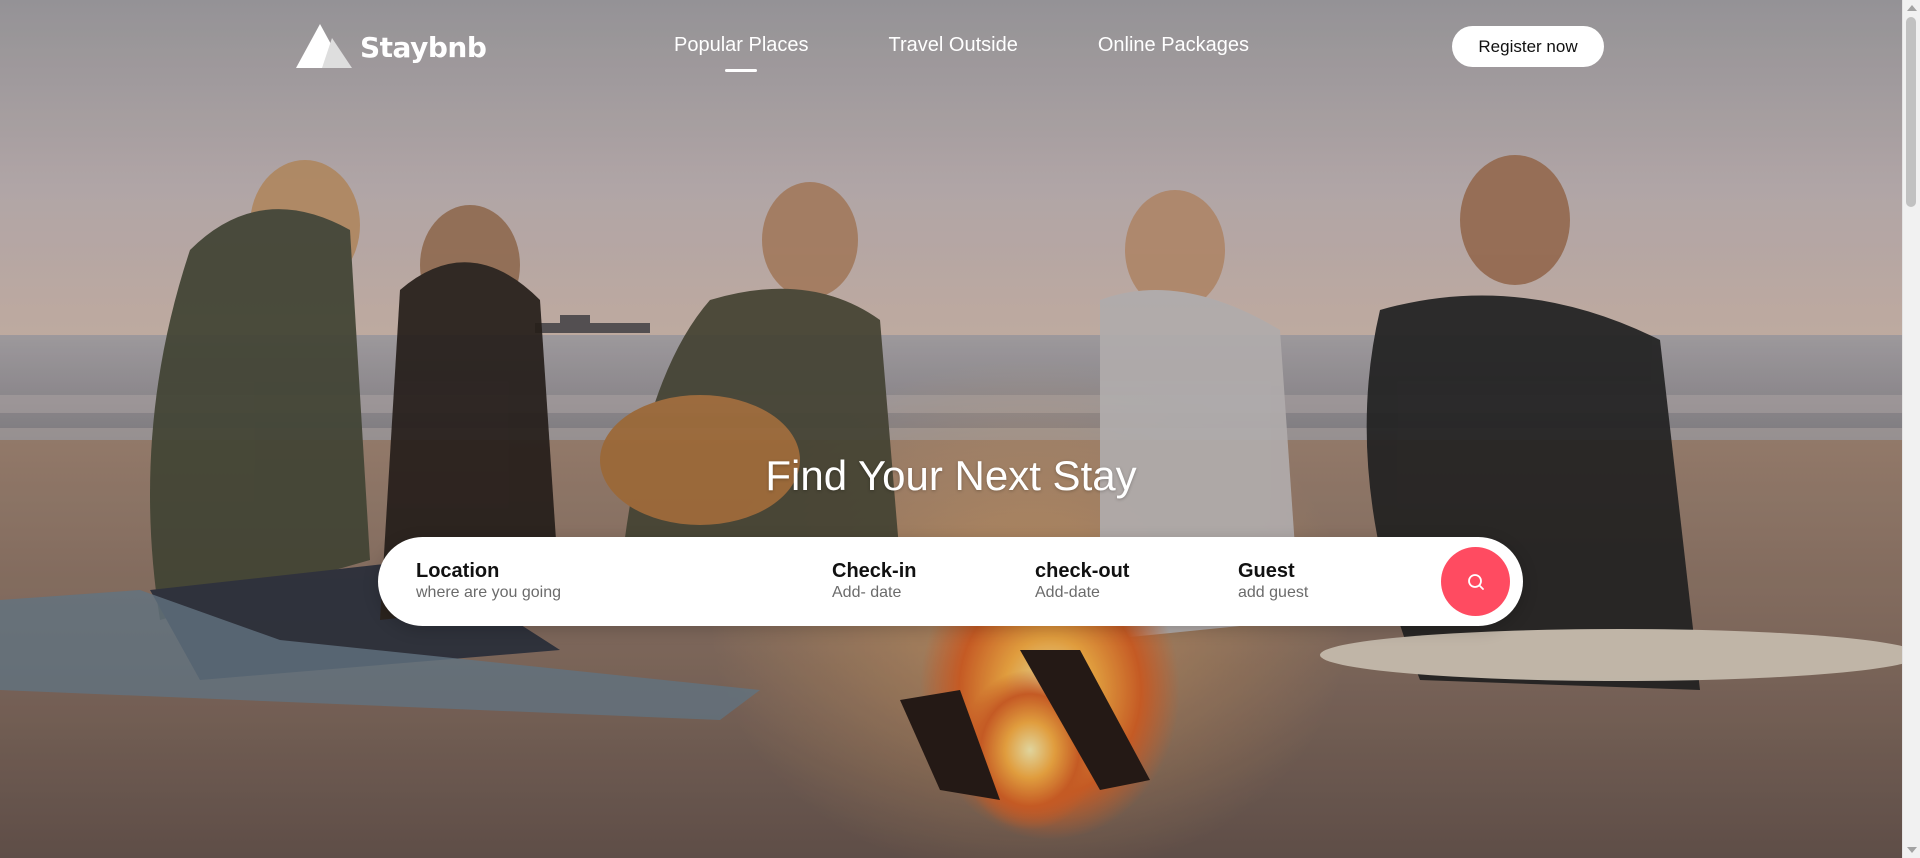 The image size is (1920, 858). Describe the element at coordinates (1911, 112) in the screenshot. I see `scroll-thumb` at that location.